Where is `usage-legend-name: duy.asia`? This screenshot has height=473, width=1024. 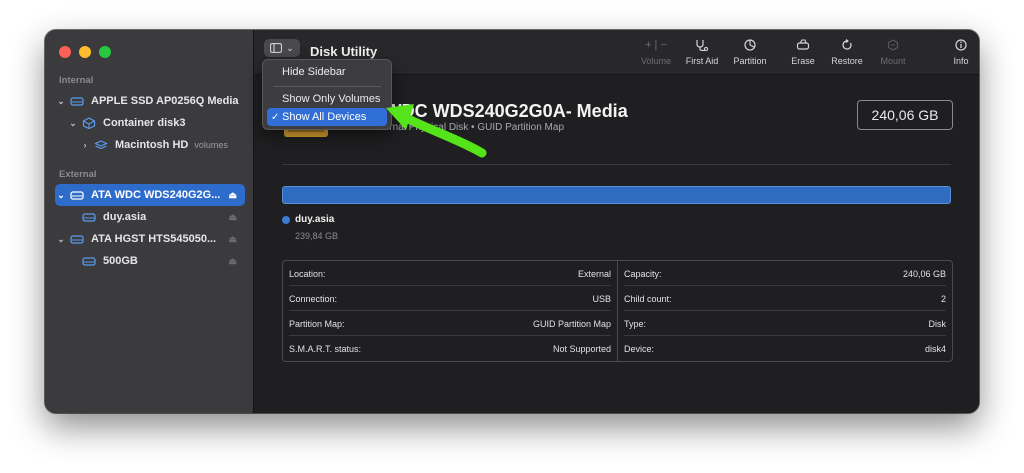 usage-legend-name: duy.asia is located at coordinates (315, 219).